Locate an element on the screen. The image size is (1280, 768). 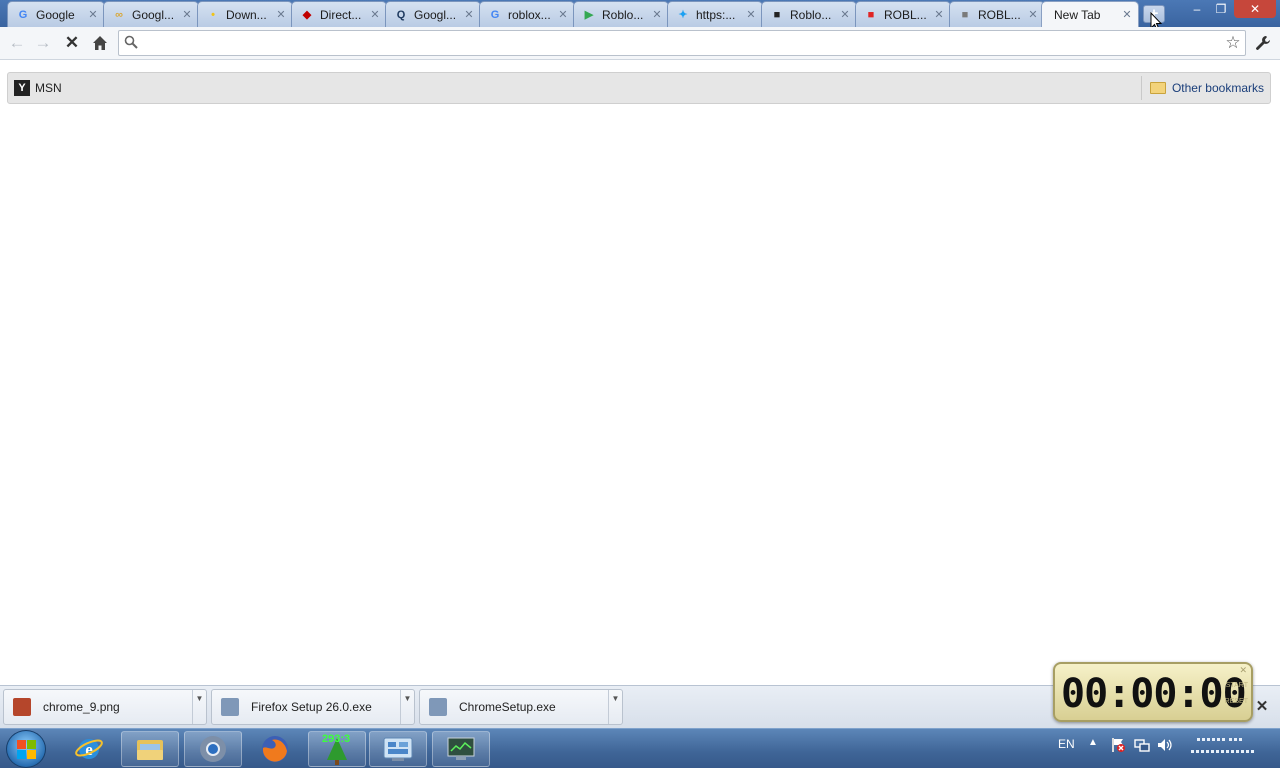
taskbar-chrome is located at coordinates (213, 749).